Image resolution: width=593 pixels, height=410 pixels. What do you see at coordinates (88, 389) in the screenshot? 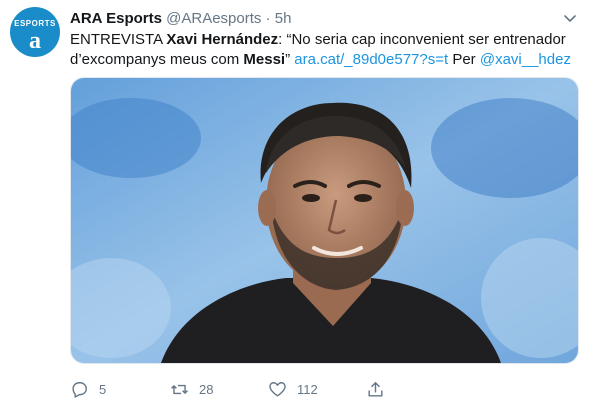
I see `reply-button: 5` at bounding box center [88, 389].